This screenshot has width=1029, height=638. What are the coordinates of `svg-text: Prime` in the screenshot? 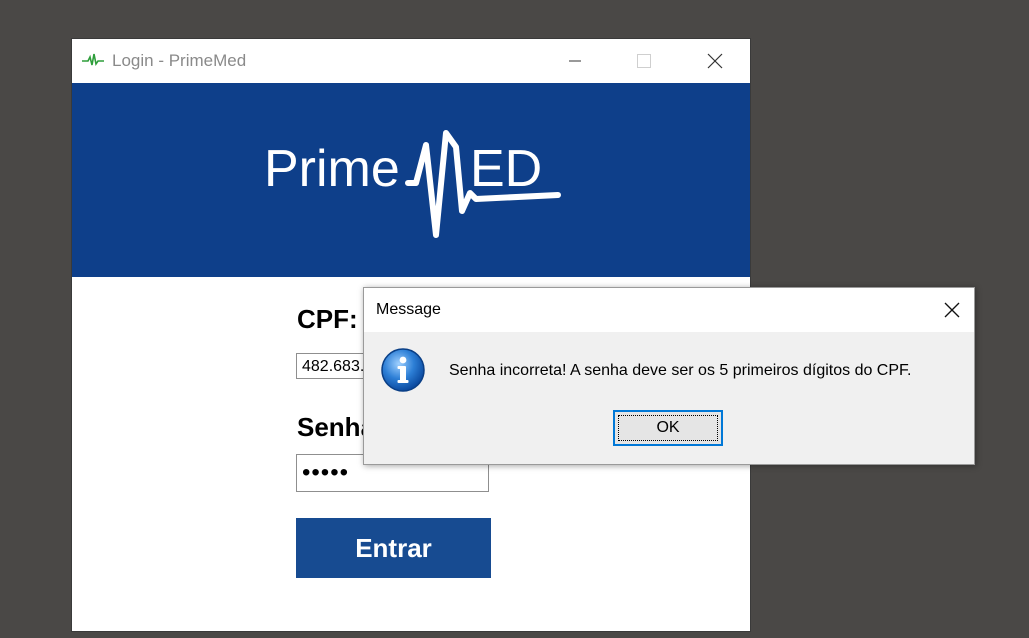 It's located at (332, 169).